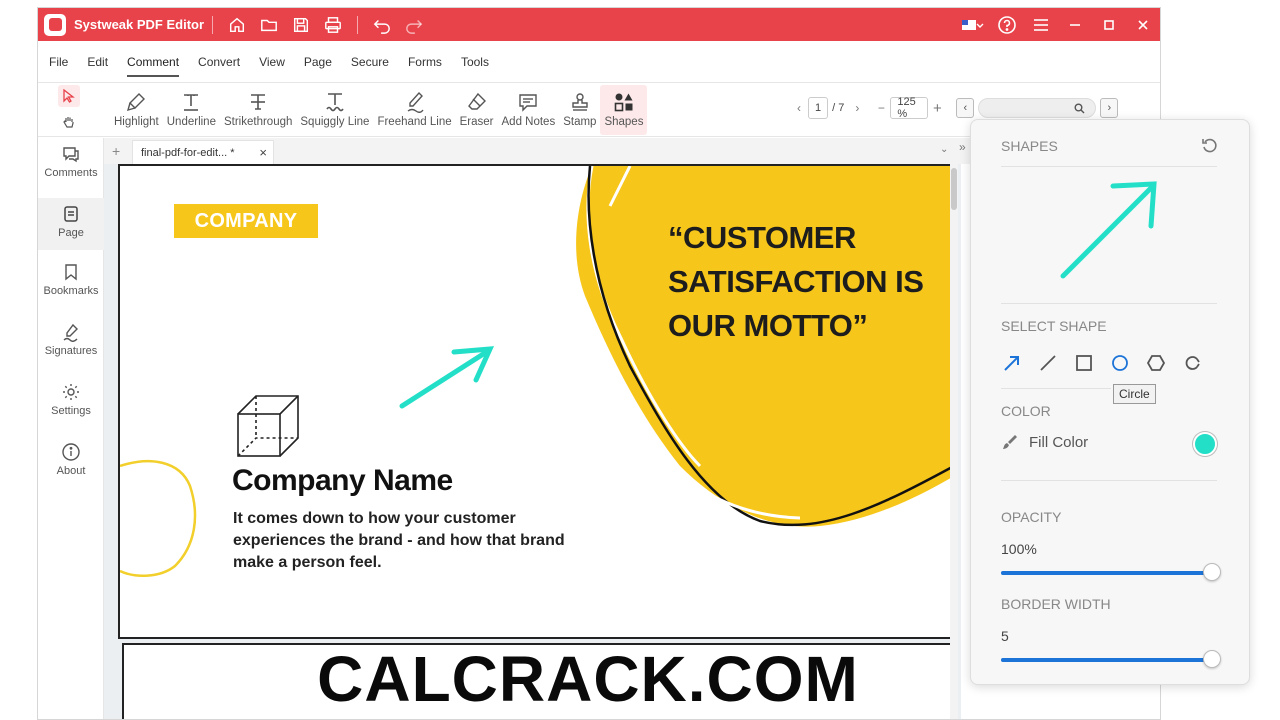 This screenshot has height=720, width=1280. What do you see at coordinates (414, 25) in the screenshot?
I see `redo-icon` at bounding box center [414, 25].